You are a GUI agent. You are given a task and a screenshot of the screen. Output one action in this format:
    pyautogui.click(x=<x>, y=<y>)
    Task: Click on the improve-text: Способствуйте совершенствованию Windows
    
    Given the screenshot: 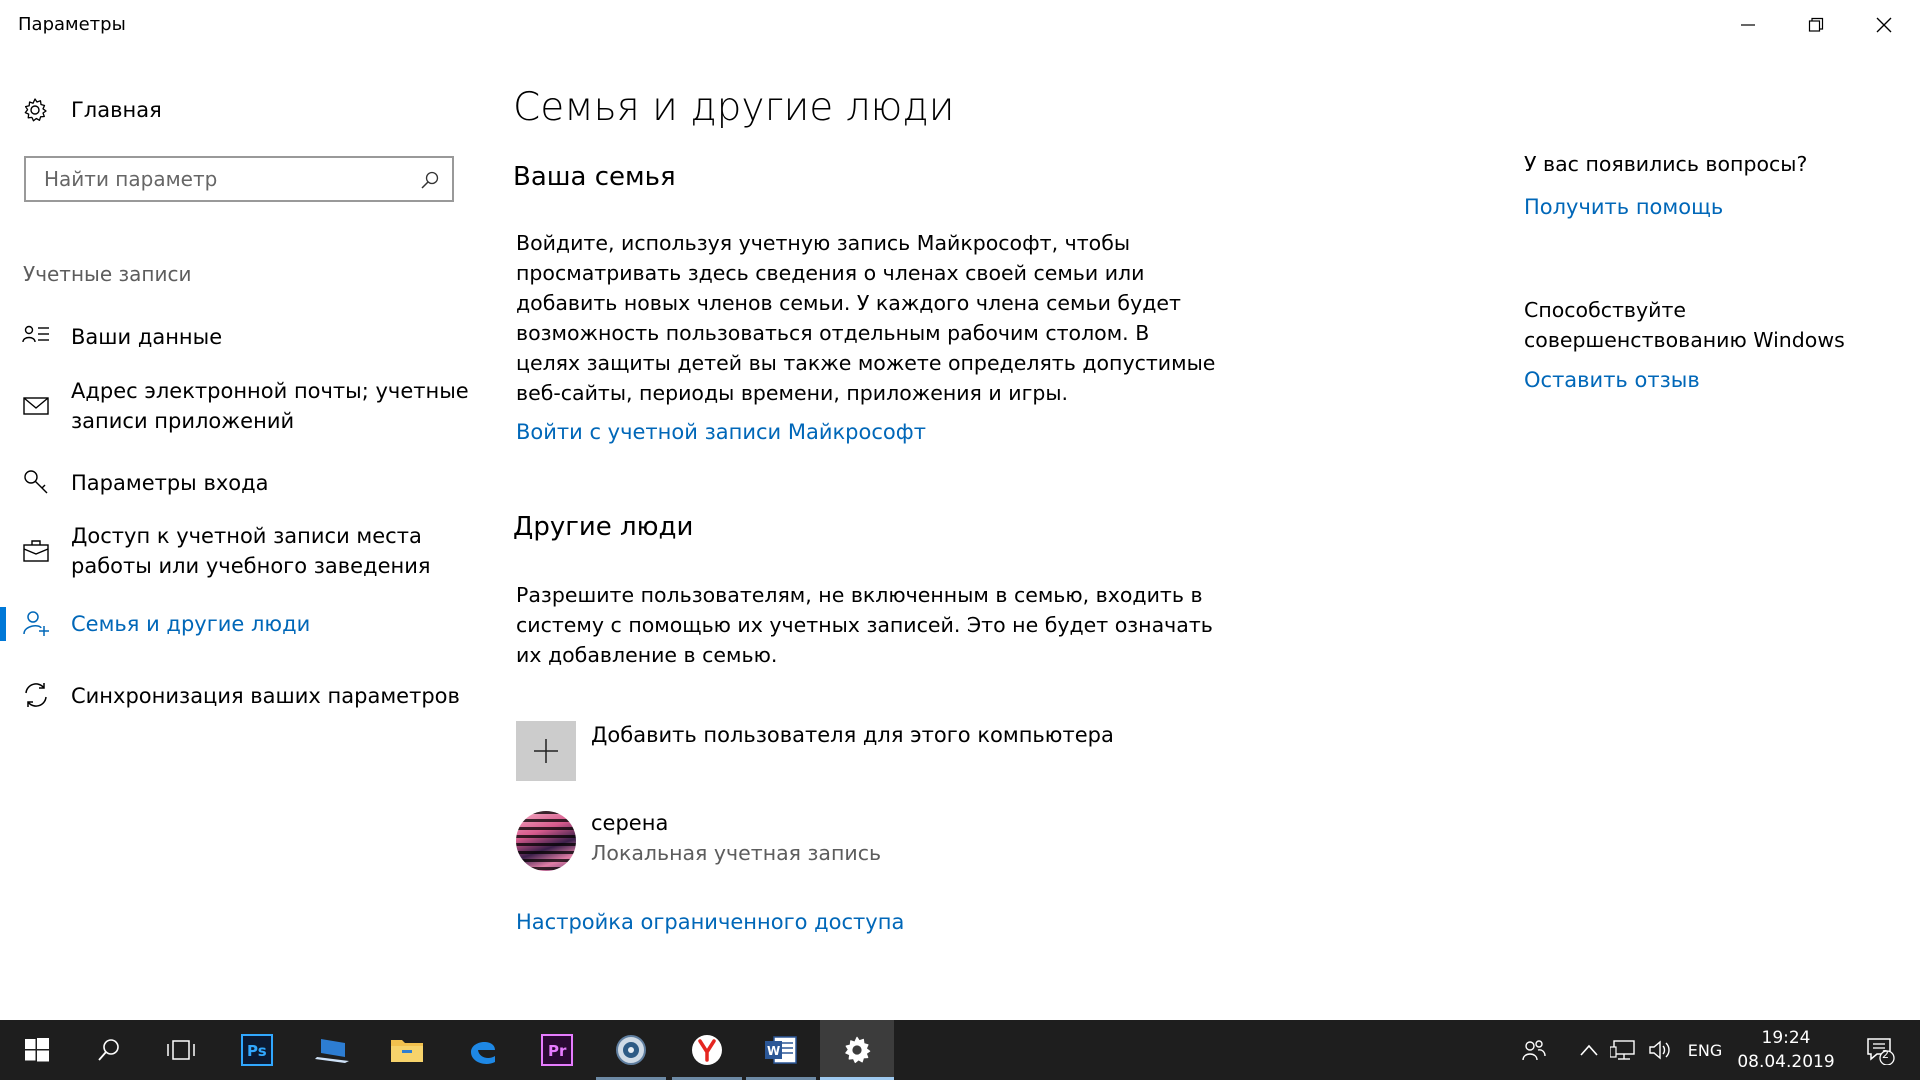 What is the action you would take?
    pyautogui.click(x=1684, y=325)
    